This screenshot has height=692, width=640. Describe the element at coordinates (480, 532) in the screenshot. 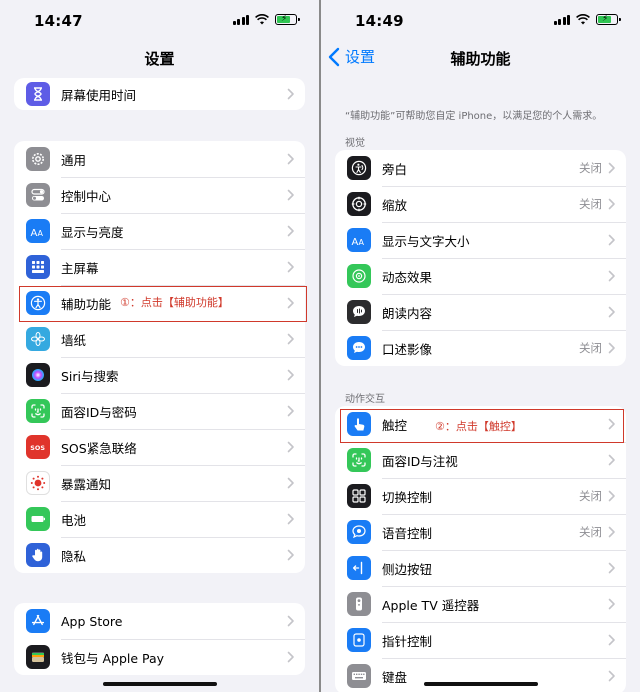

I see `settings-row-3: 语音控制 关闭` at that location.